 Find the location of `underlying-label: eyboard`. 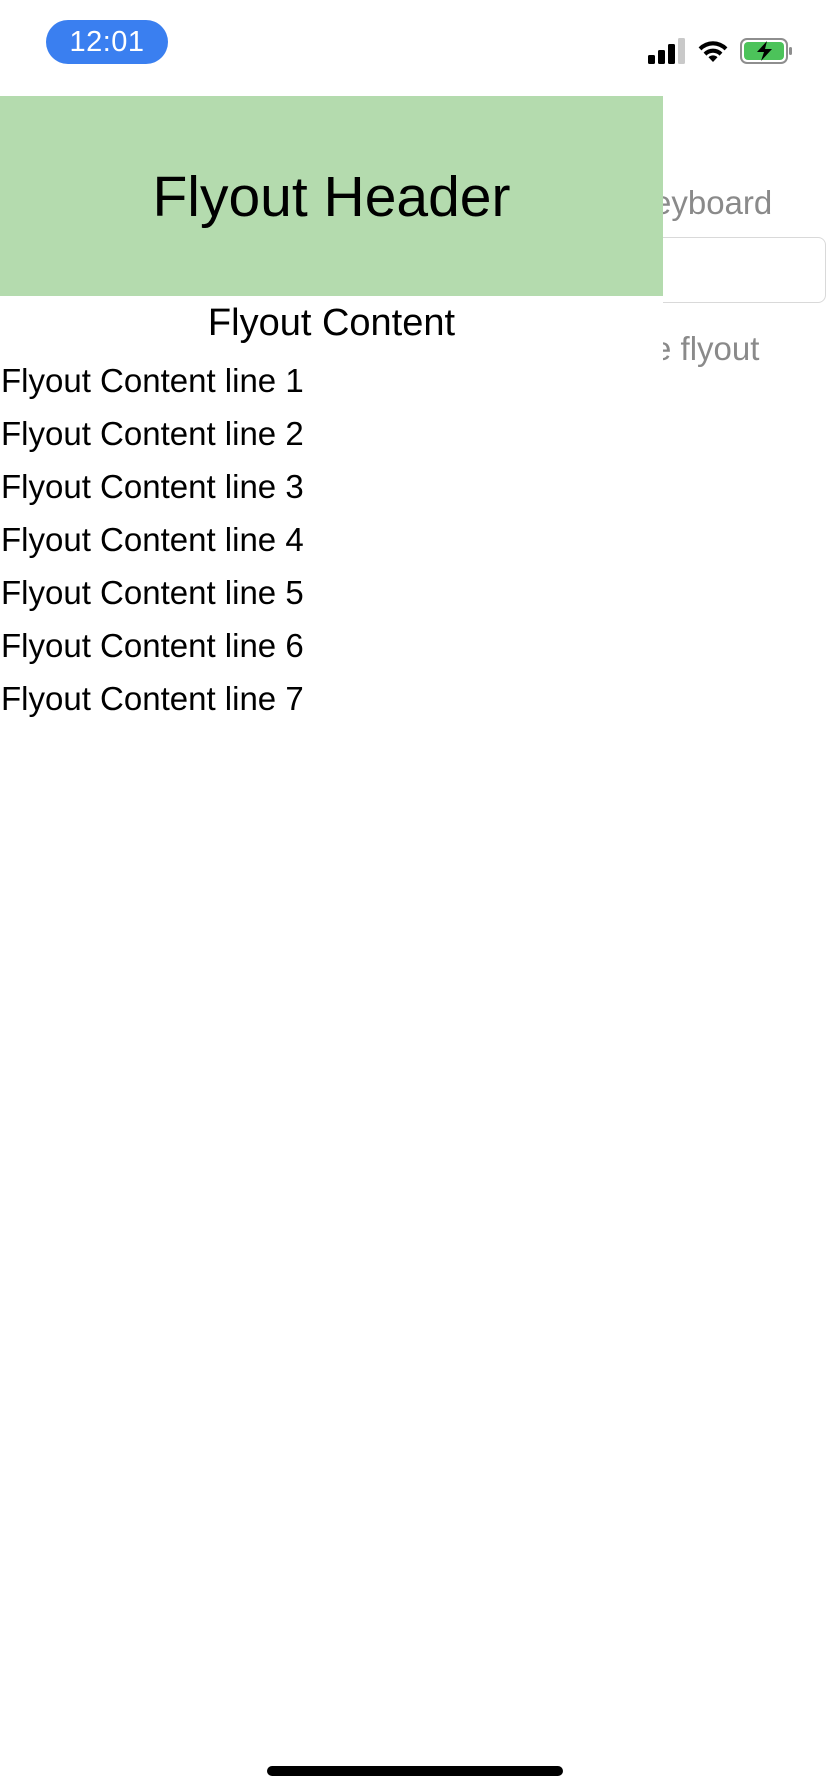

underlying-label: eyboard is located at coordinates (713, 202).